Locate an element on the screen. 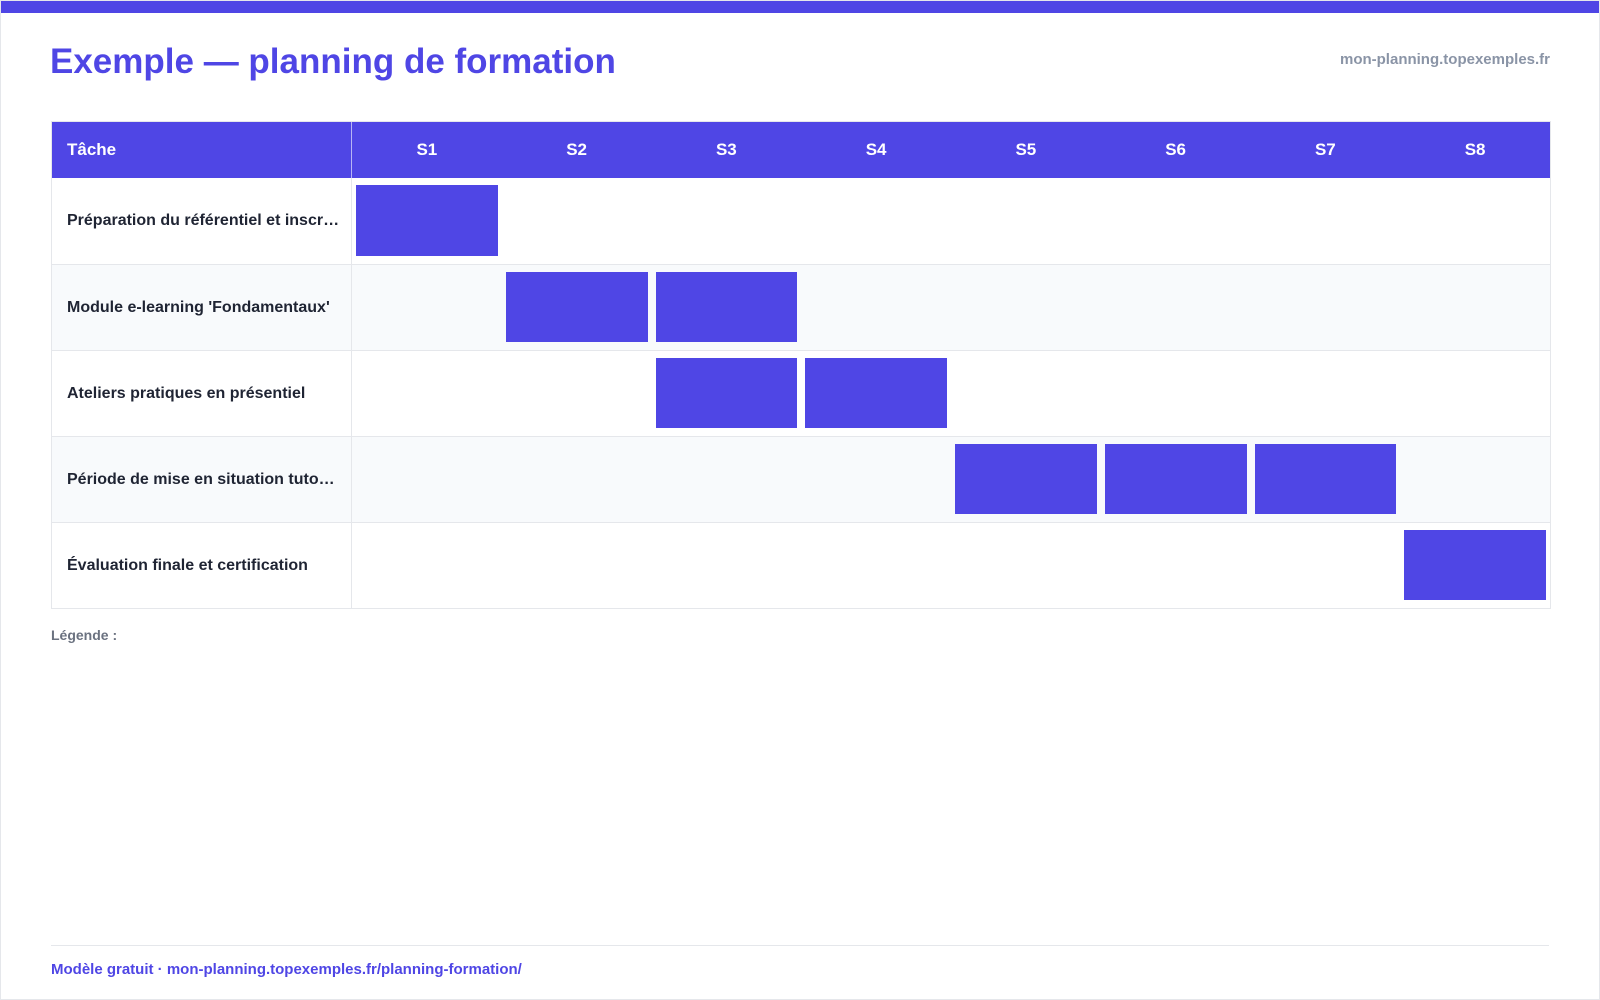  week-header-s5: S5 is located at coordinates (1026, 149).